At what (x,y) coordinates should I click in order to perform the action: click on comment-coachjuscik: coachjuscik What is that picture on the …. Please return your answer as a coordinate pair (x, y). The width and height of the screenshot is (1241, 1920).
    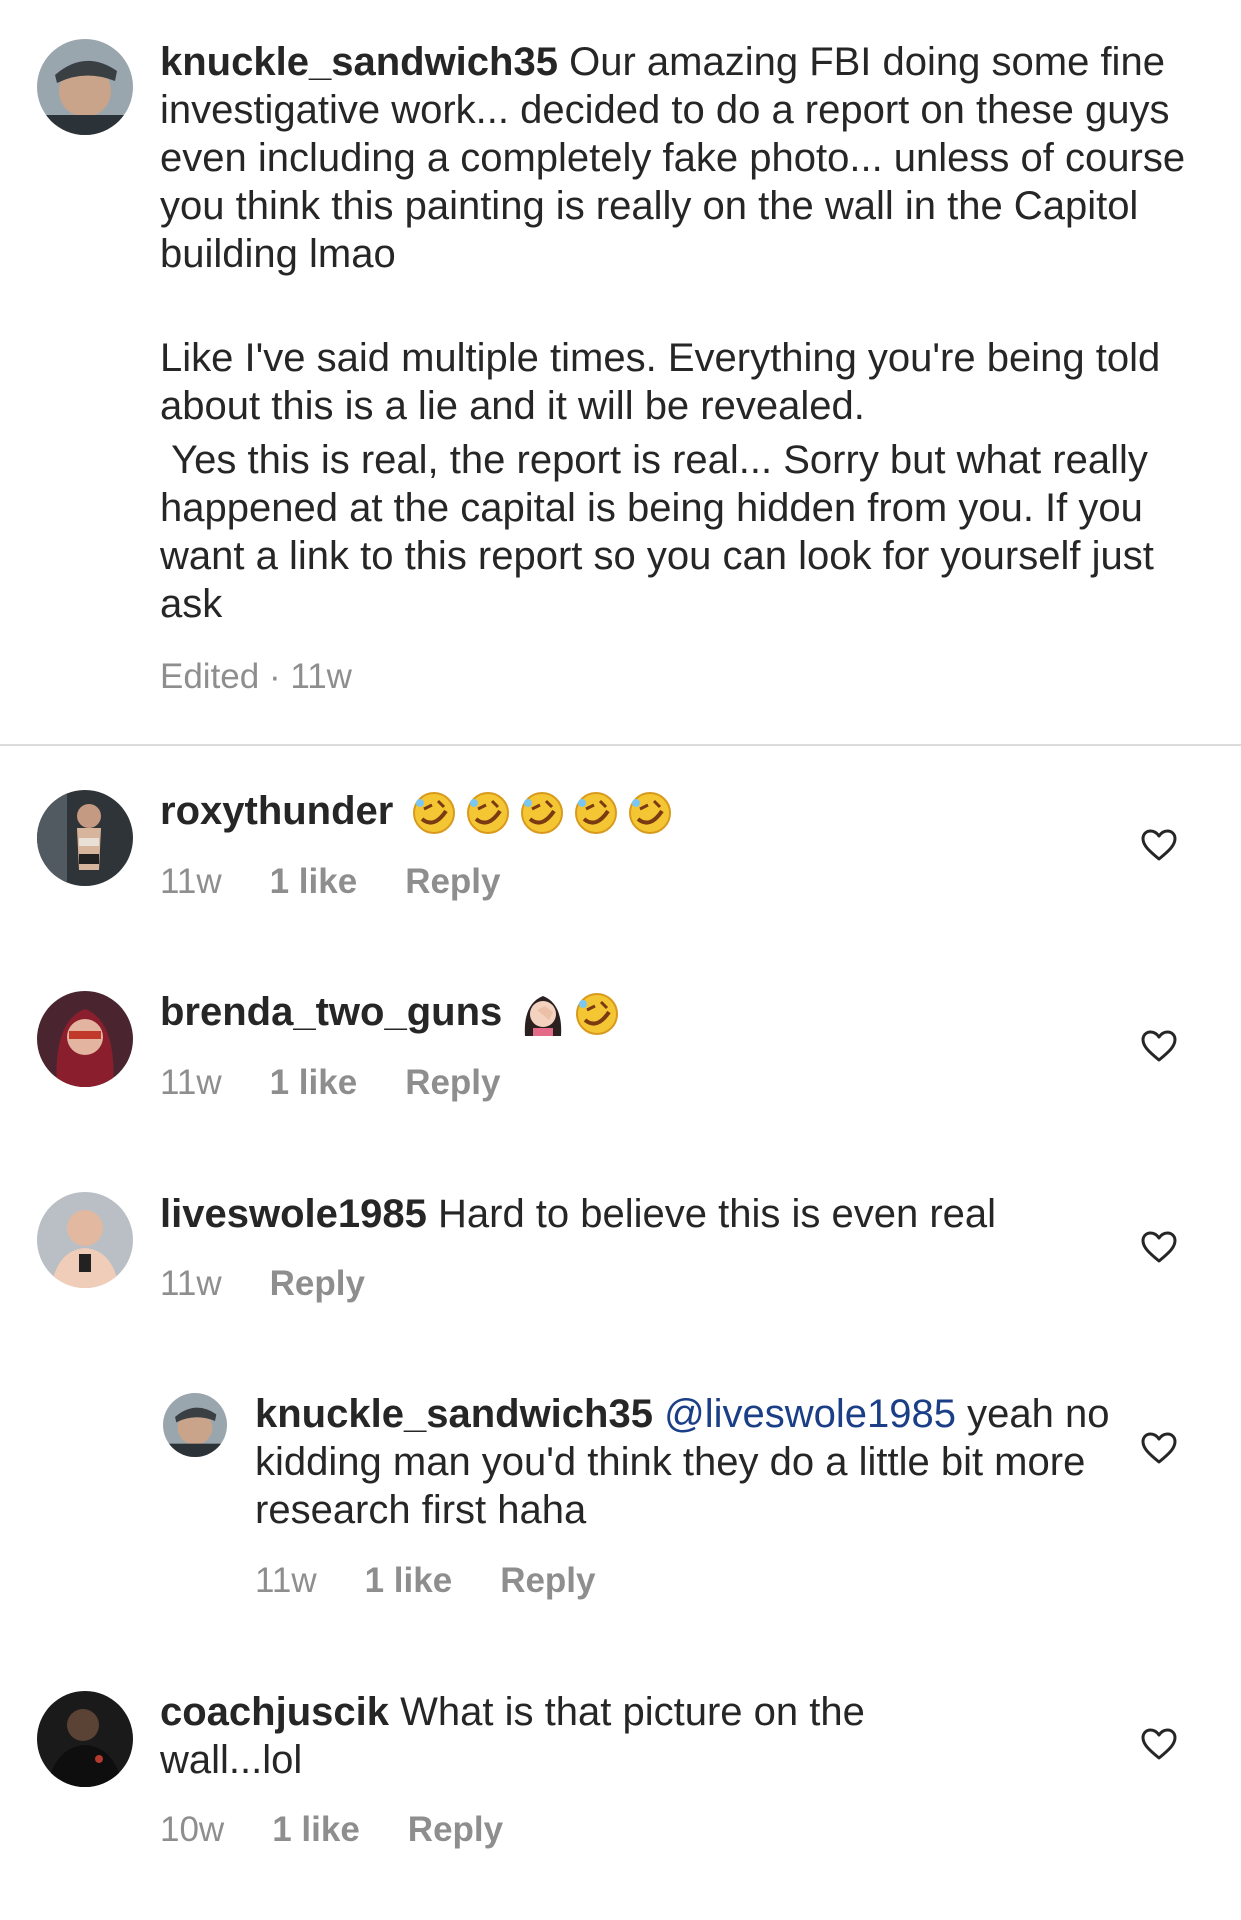
    Looking at the image, I should click on (570, 1736).